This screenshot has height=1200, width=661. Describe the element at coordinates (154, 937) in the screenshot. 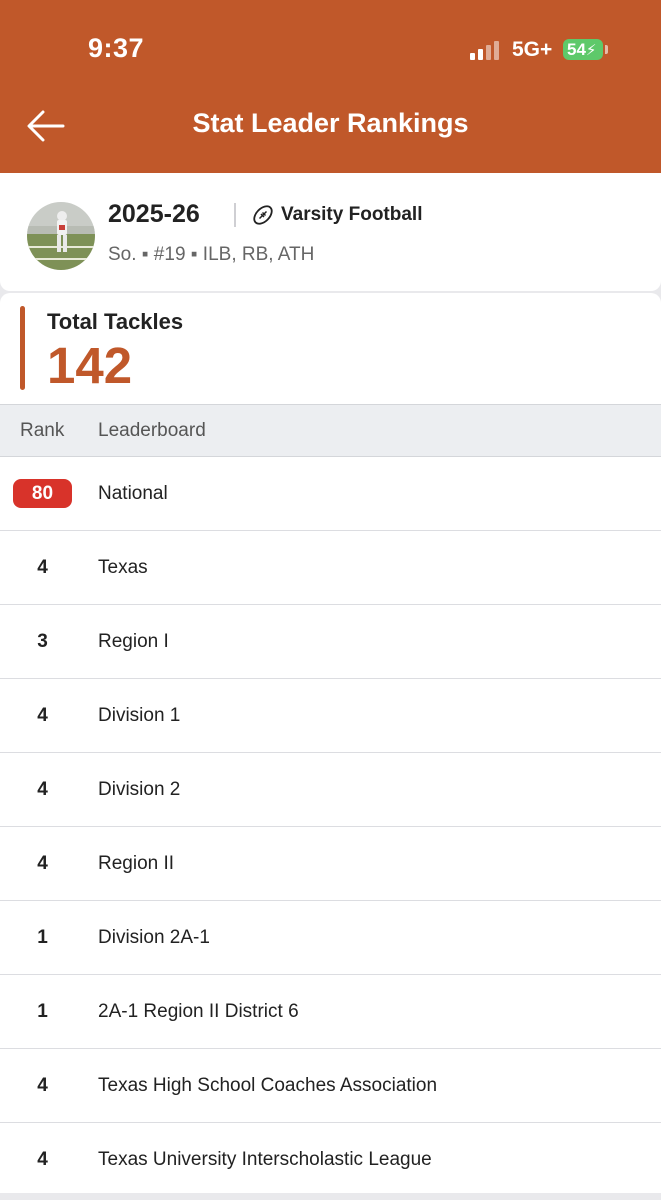

I see `leaderboard-name: Division 2A-1` at that location.